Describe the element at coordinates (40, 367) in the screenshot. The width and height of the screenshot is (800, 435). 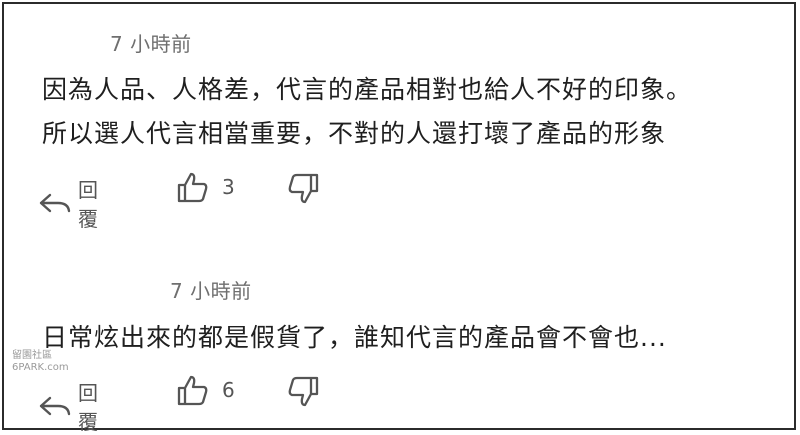
I see `watermark-line: 6PARK.com` at that location.